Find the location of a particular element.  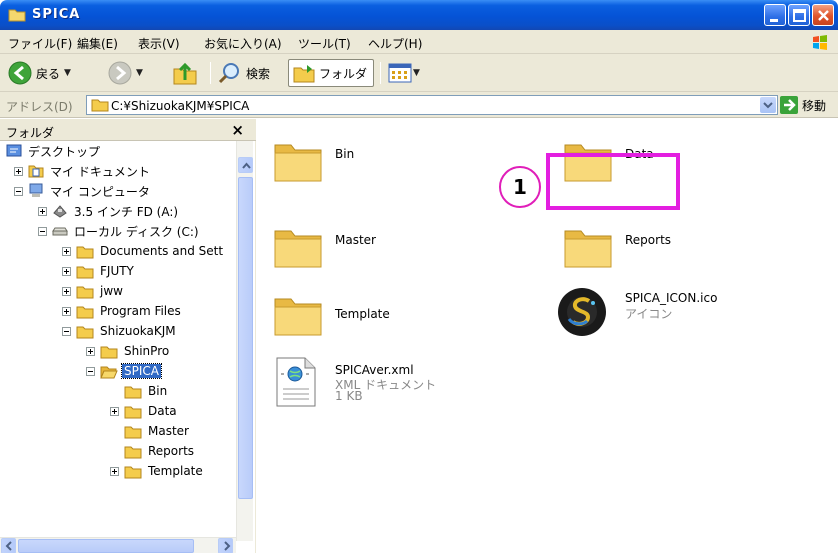

tree-item-bin: Bin is located at coordinates (146, 391).